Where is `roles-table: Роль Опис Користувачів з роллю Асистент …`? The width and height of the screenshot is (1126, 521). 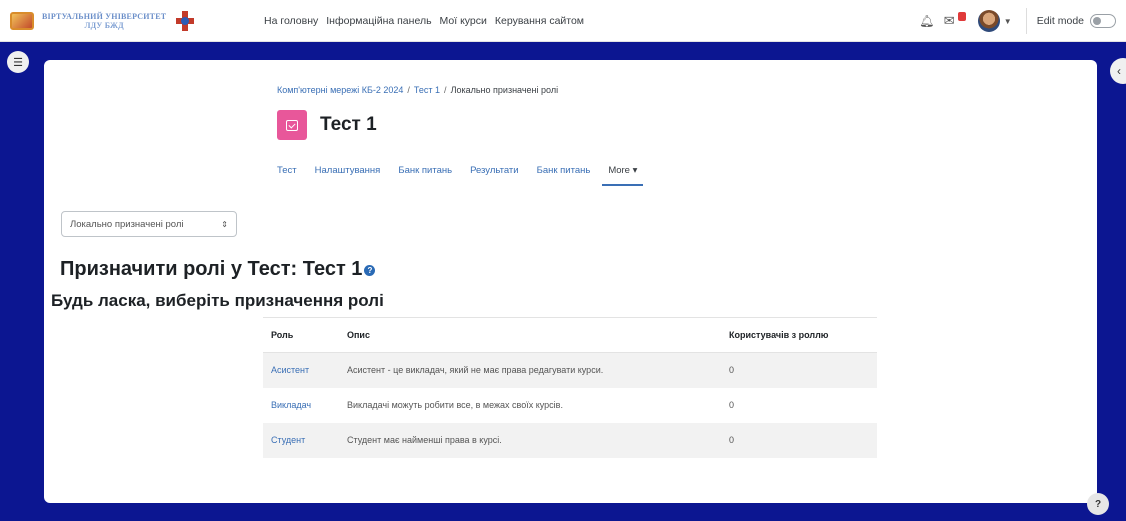
roles-table: Роль Опис Користувачів з роллю Асистент … is located at coordinates (570, 387).